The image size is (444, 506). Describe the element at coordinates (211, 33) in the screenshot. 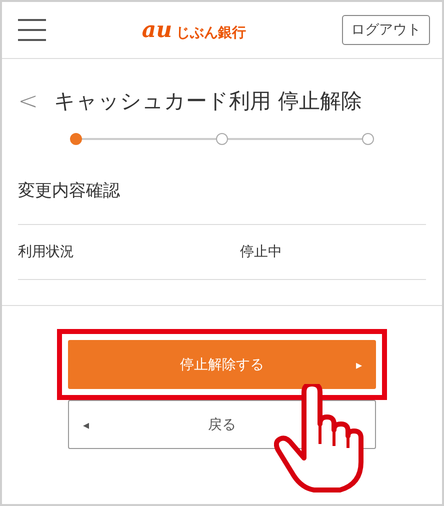

I see `logo-text: じぶん銀行` at that location.